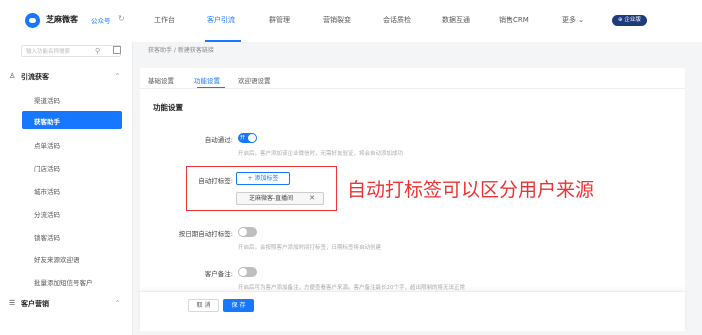  What do you see at coordinates (168, 107) in the screenshot?
I see `section-title: 功能设置` at bounding box center [168, 107].